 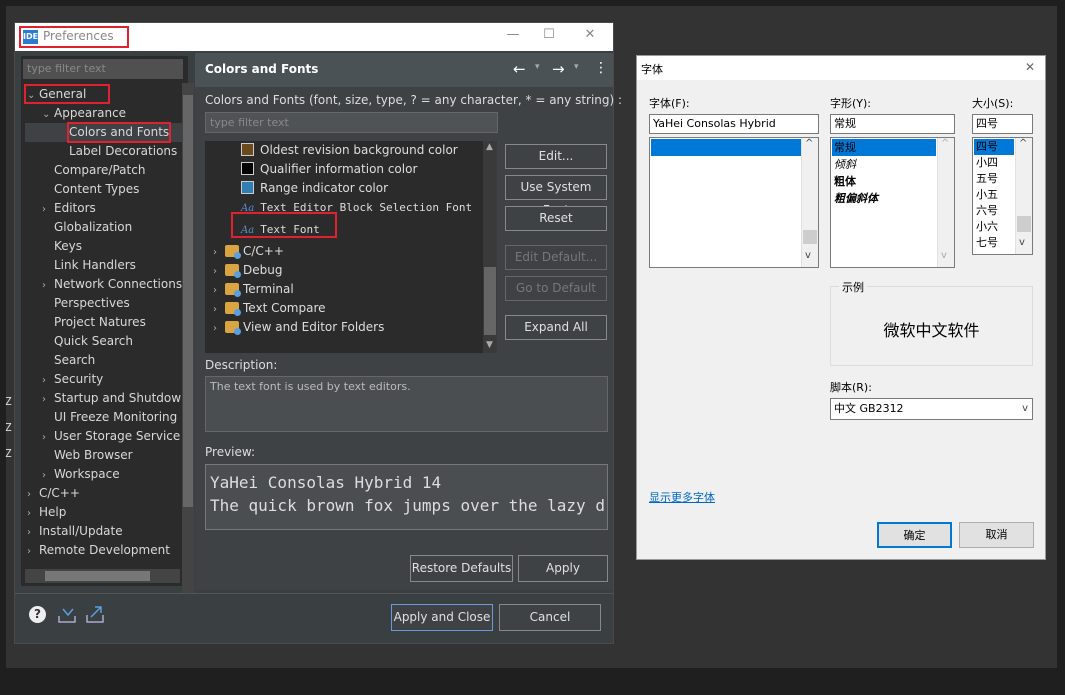 What do you see at coordinates (442, 617) in the screenshot?
I see `apply-and-close-button: Apply and Close` at bounding box center [442, 617].